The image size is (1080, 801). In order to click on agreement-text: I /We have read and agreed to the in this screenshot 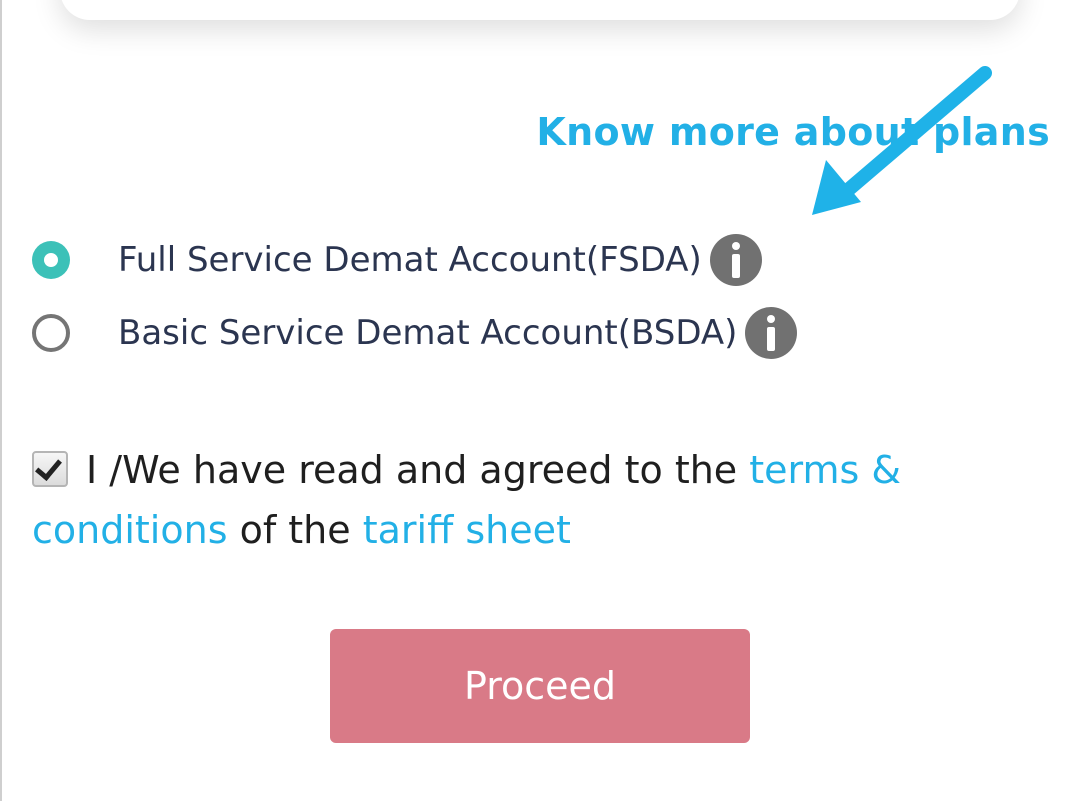, I will do `click(418, 470)`.